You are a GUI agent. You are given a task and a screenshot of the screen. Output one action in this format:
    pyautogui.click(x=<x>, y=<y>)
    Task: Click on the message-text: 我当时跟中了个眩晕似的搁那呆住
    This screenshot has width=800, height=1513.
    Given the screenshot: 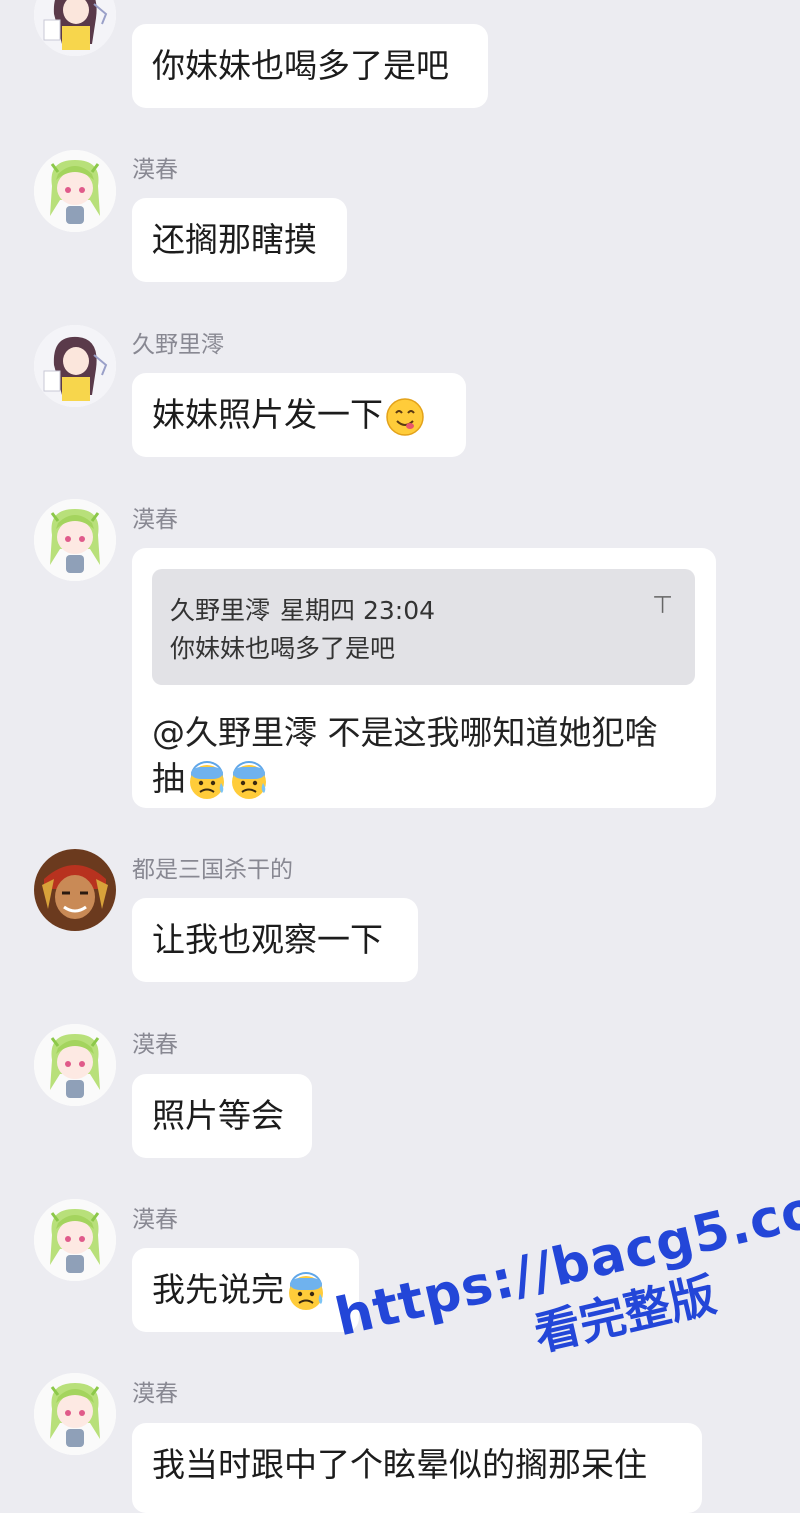 What is the action you would take?
    pyautogui.click(x=399, y=1464)
    